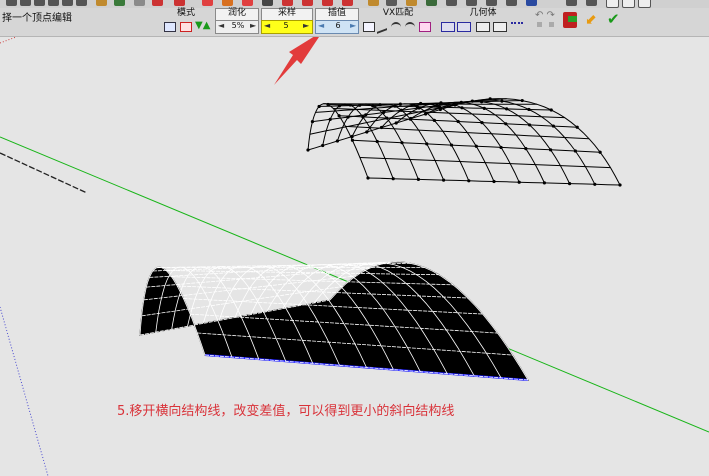 The image size is (709, 476). What do you see at coordinates (202, 26) in the screenshot?
I see `triangles-icon: ▼▲` at bounding box center [202, 26].